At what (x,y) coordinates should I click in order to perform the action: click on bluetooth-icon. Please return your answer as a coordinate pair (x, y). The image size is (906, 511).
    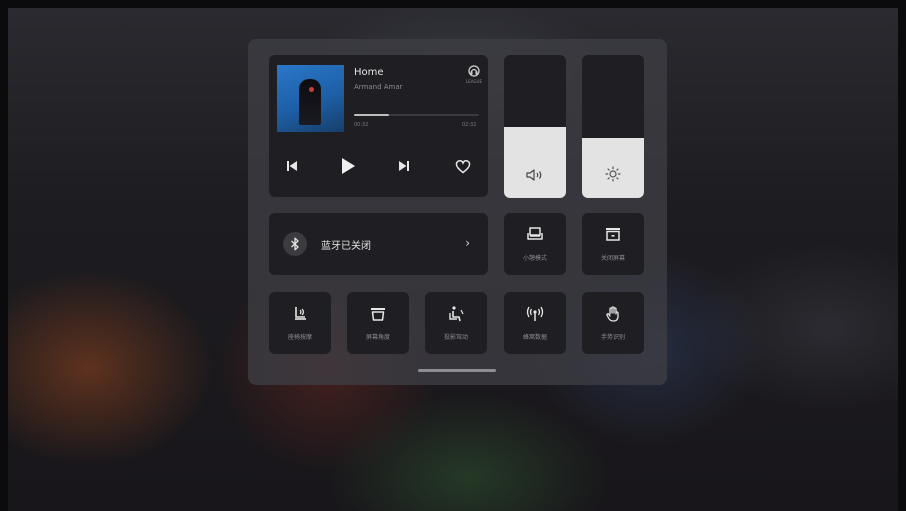
    Looking at the image, I should click on (295, 244).